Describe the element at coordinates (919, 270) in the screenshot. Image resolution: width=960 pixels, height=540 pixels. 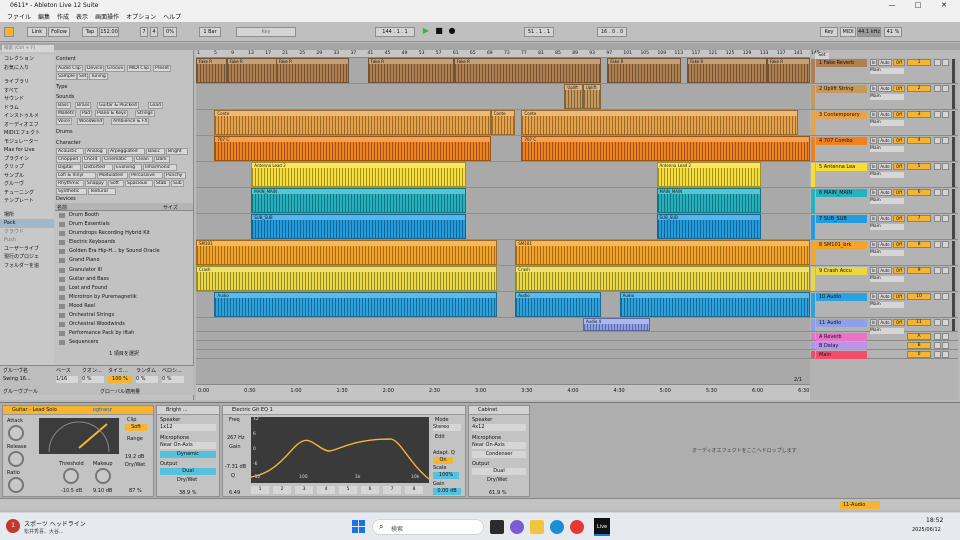
I see `track-number: 9` at that location.